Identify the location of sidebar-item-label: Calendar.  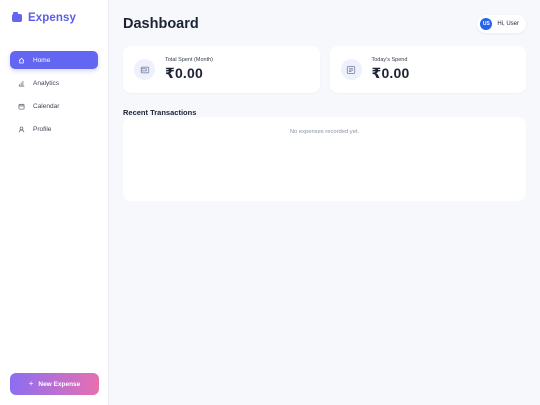
(46, 106).